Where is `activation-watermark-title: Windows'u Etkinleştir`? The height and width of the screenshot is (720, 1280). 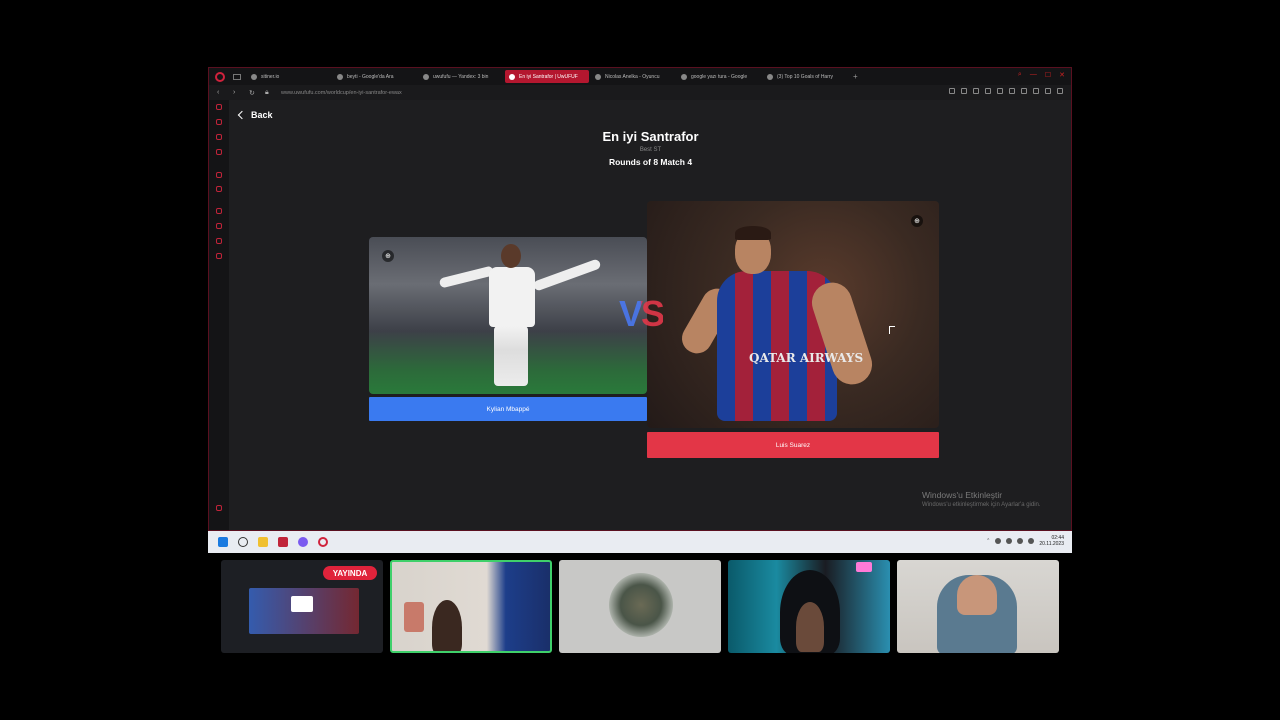 activation-watermark-title: Windows'u Etkinleştir is located at coordinates (962, 495).